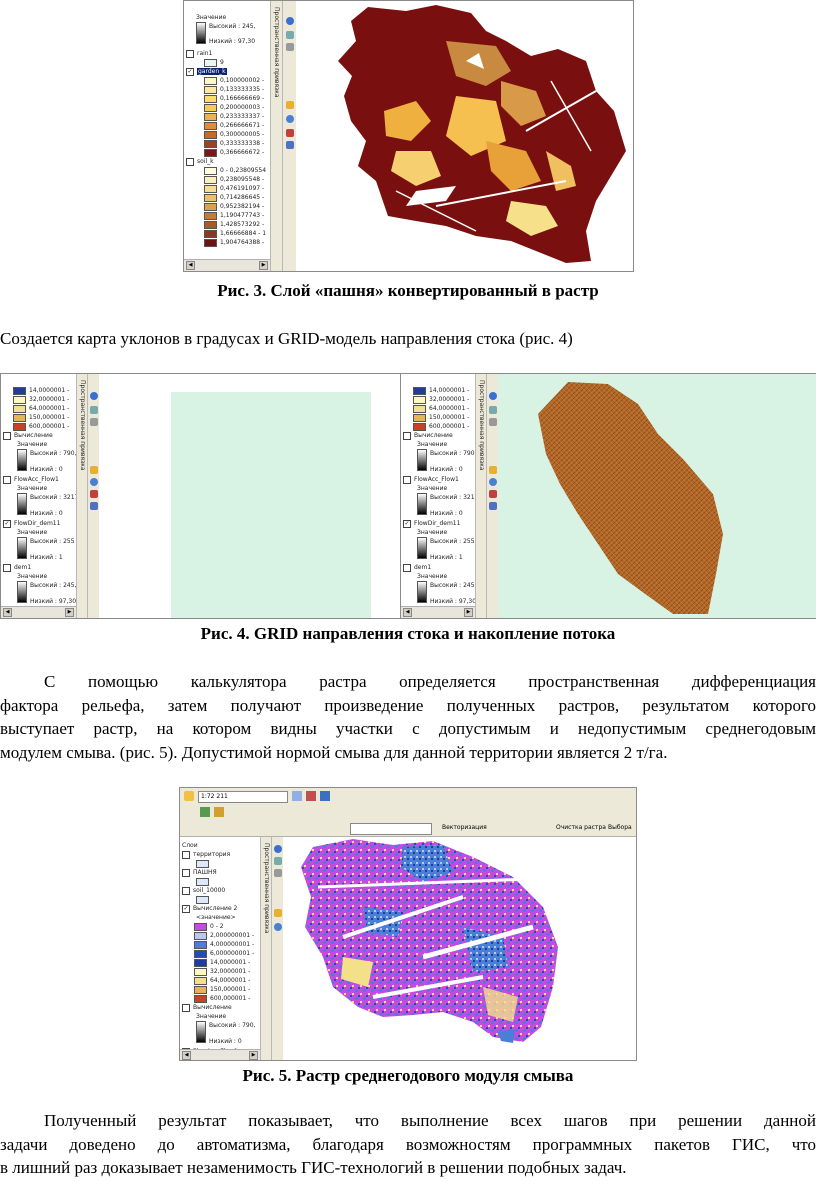  Describe the element at coordinates (423, 567) in the screenshot. I see `layer-name: dem1` at that location.